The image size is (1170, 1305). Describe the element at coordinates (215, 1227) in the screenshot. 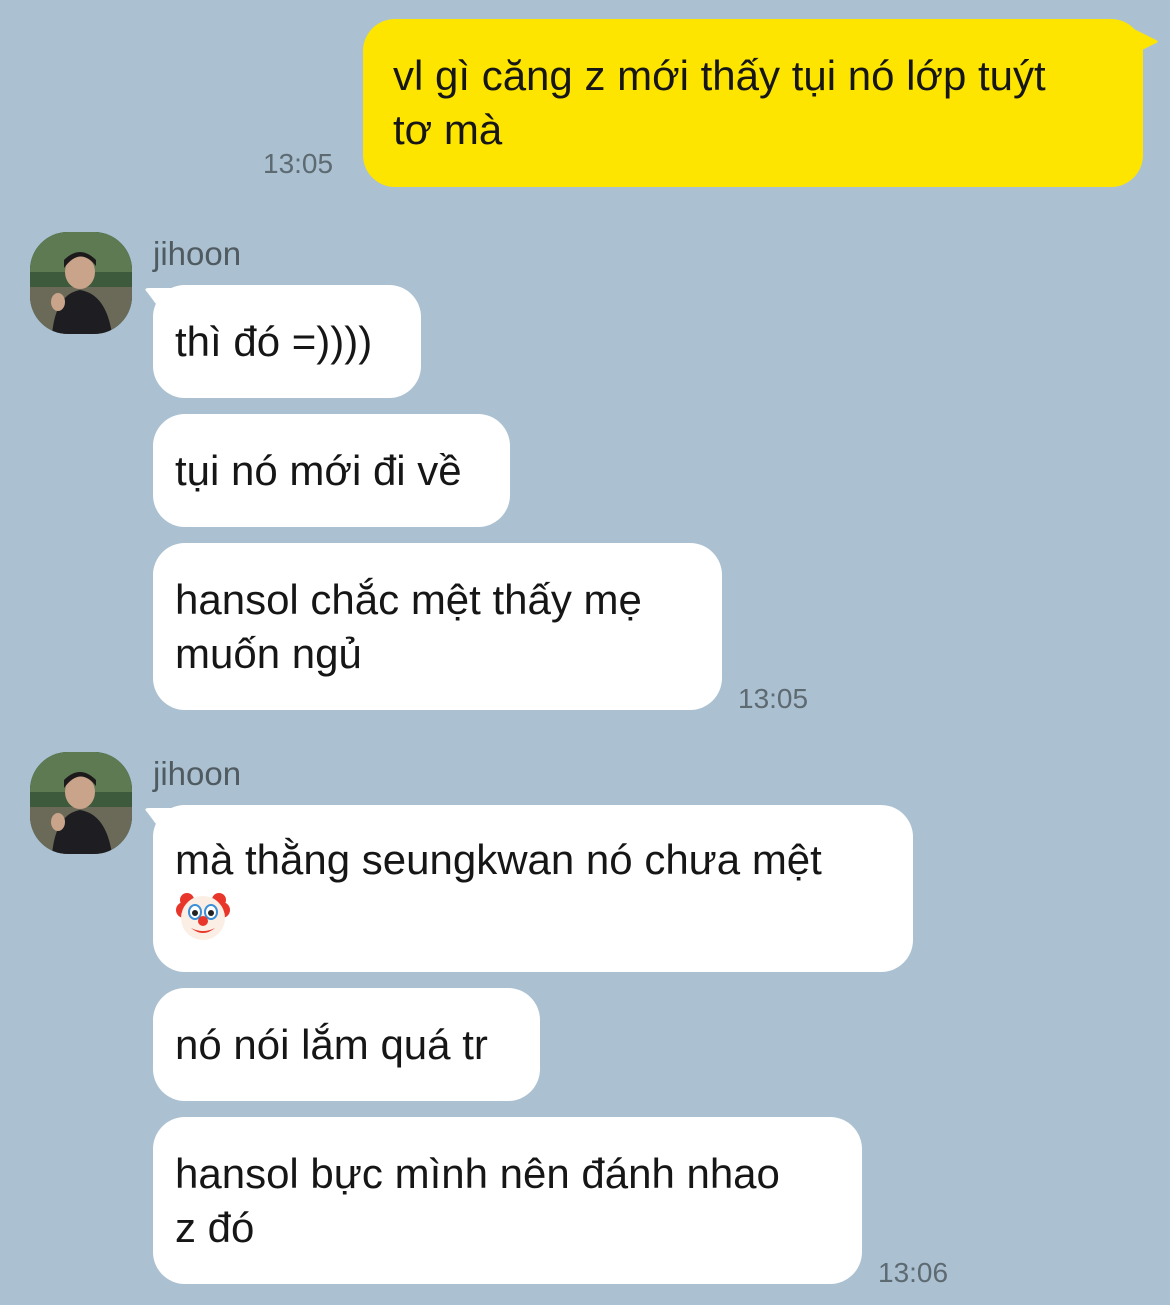

I see `message-text-line: z đó` at that location.